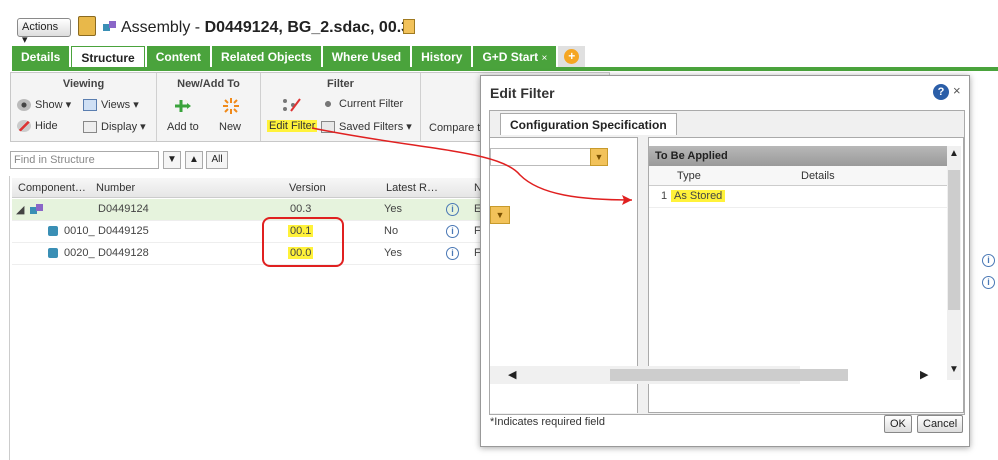  I want to click on find-in-structure-input: Find in Structure, so click(84, 160).